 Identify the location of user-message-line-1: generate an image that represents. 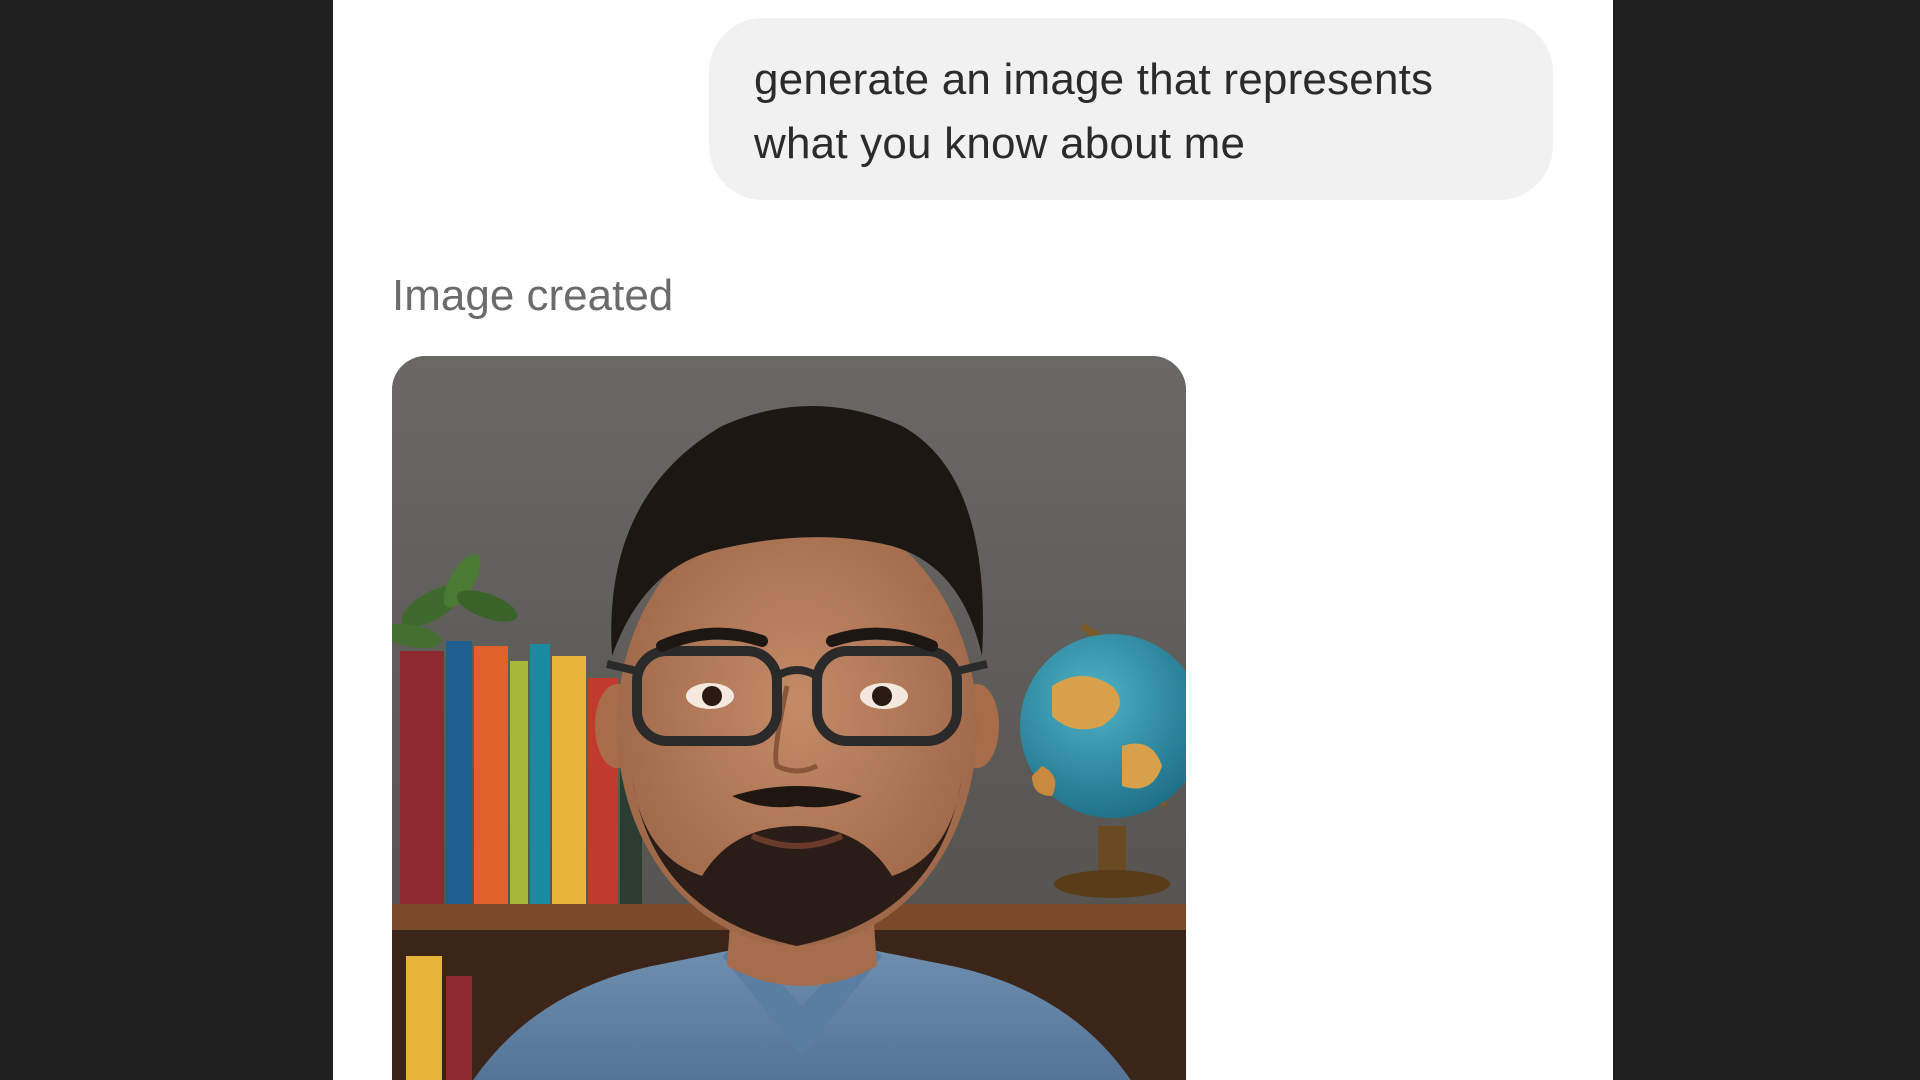
(1094, 79).